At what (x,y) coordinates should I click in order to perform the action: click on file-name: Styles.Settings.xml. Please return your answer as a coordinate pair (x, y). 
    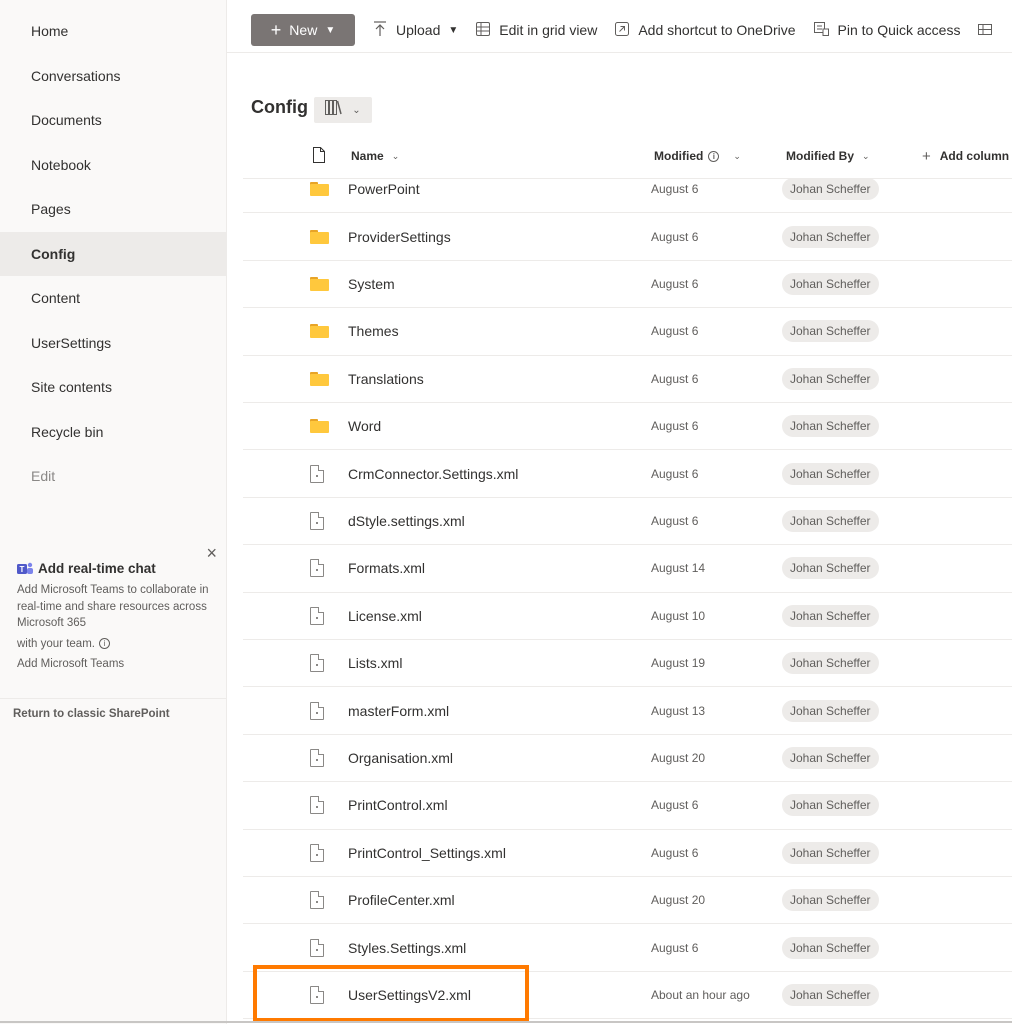
    Looking at the image, I should click on (407, 948).